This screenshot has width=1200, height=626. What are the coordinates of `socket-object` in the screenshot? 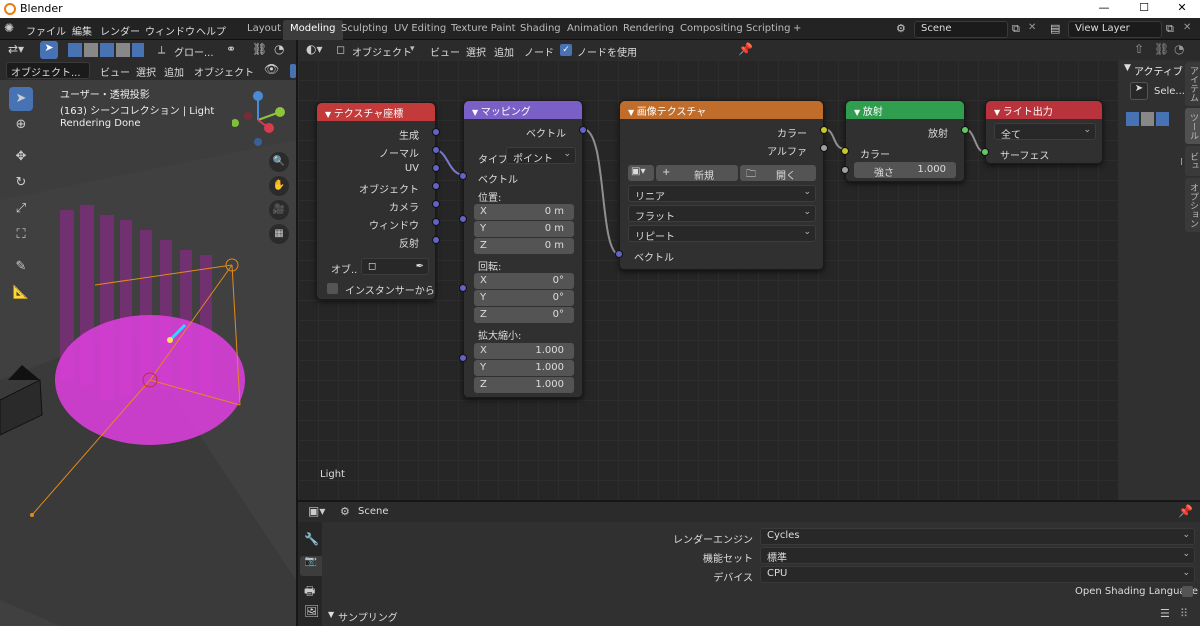 It's located at (436, 186).